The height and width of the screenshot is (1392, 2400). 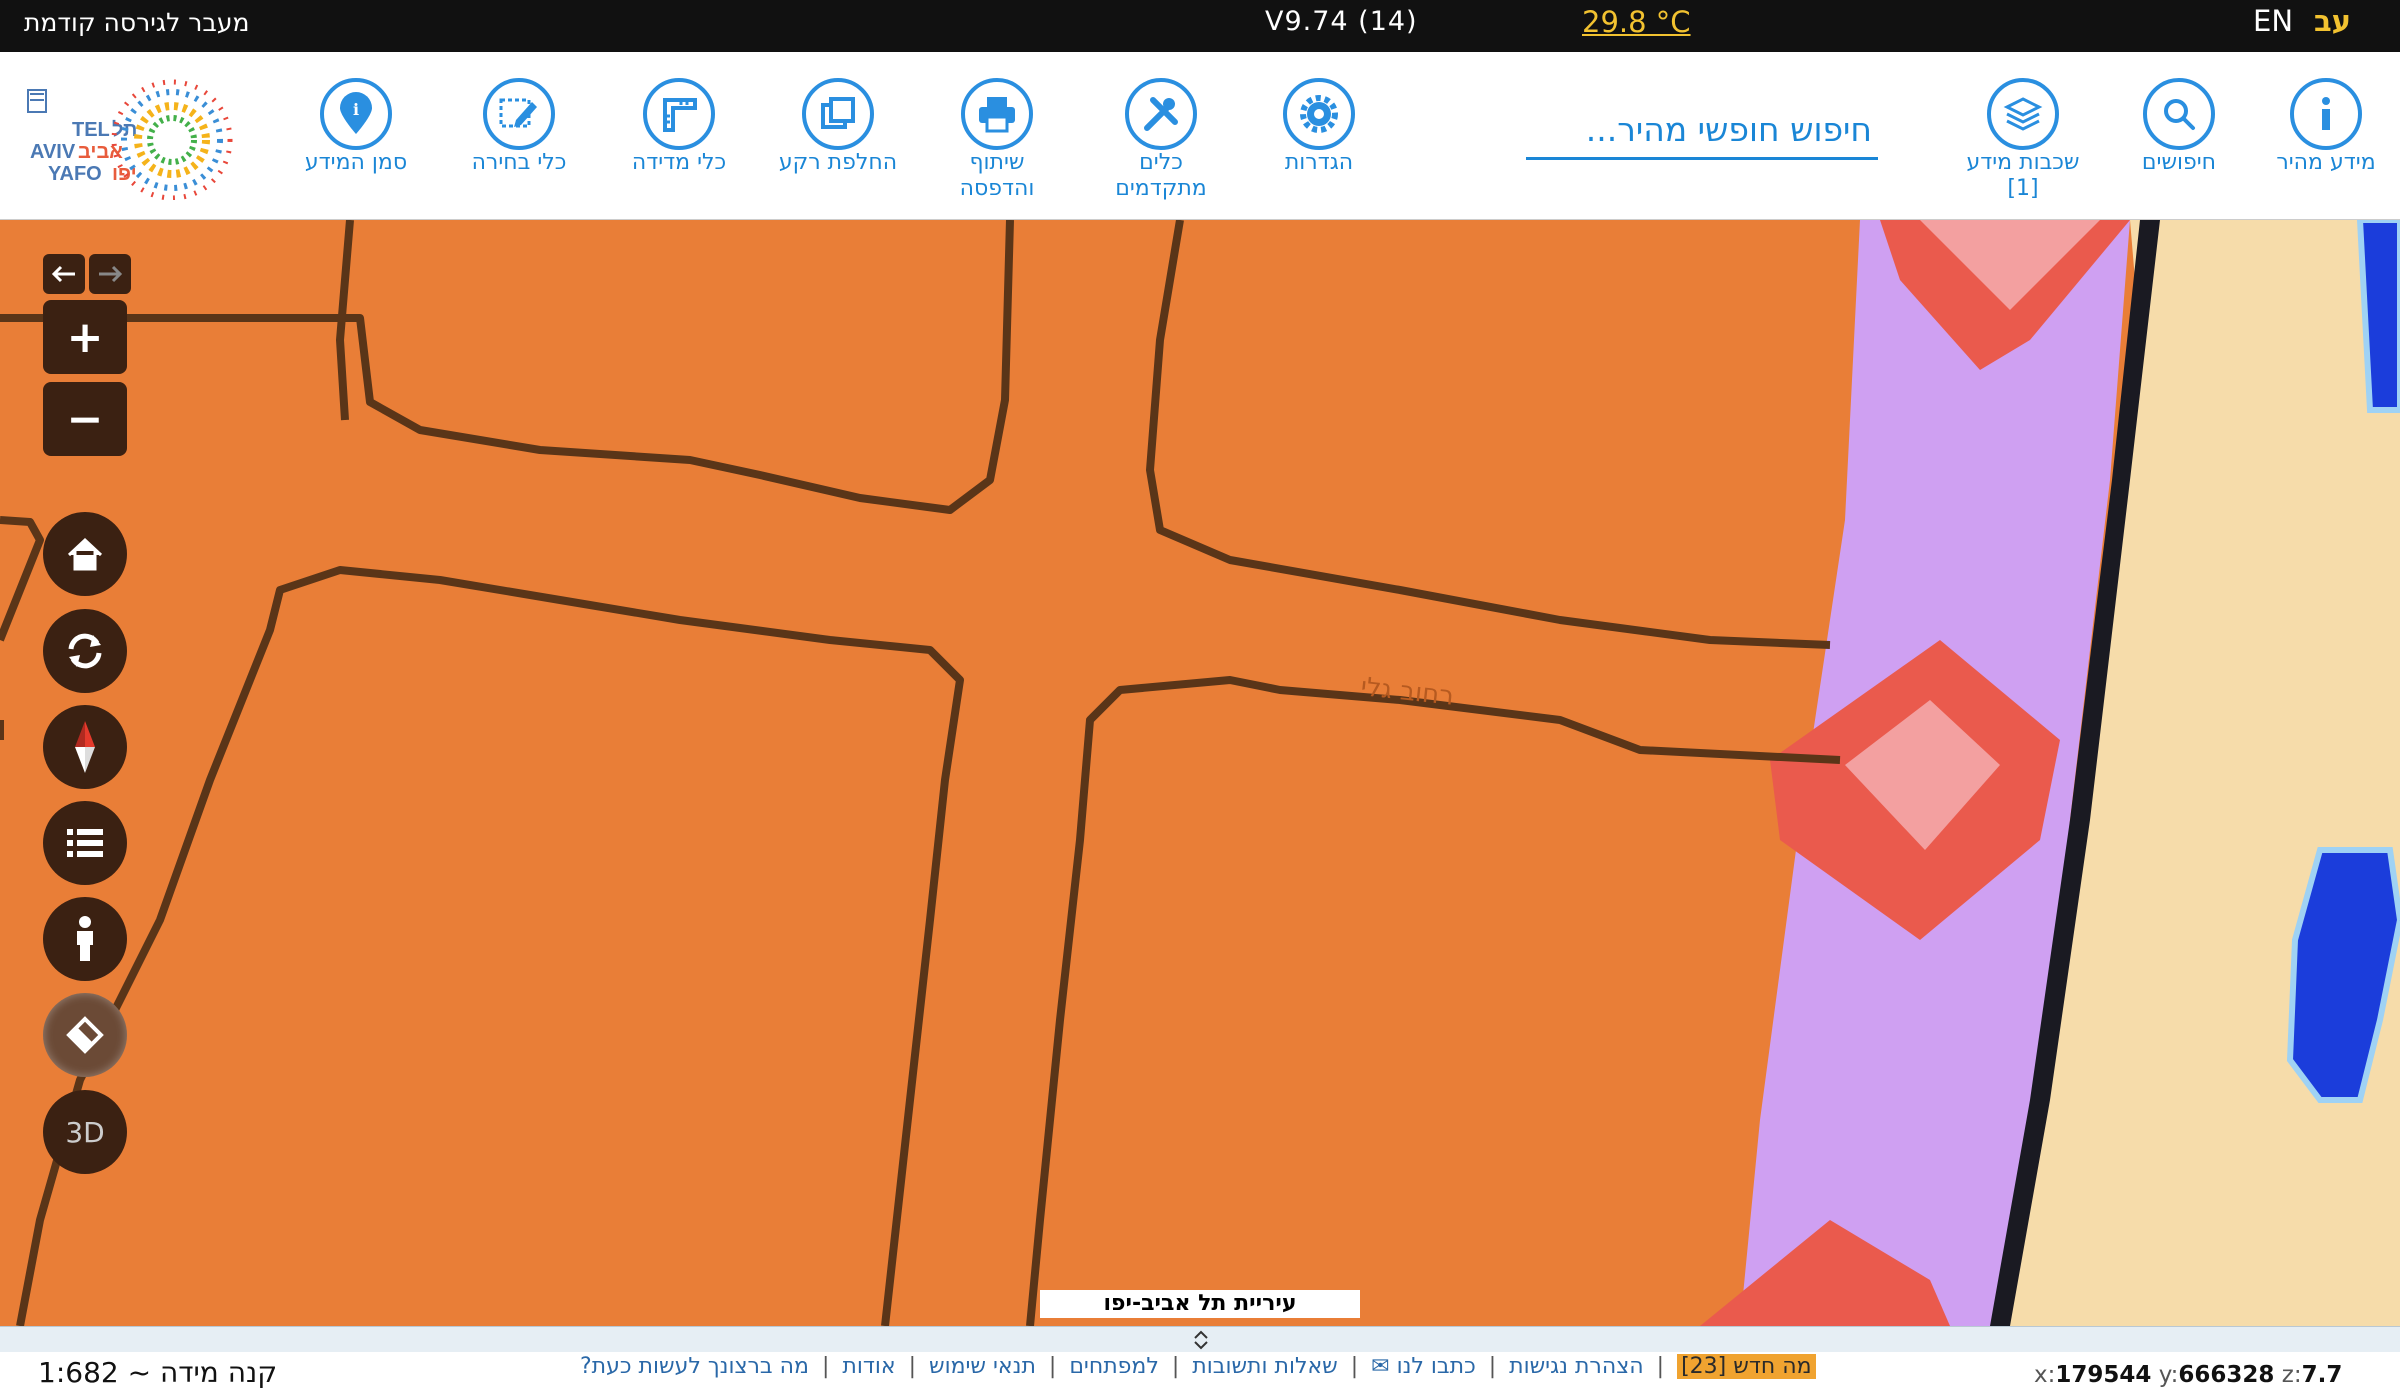 I want to click on what-to-do-link: מה ברצונך לעשות כעת?, so click(x=694, y=1366).